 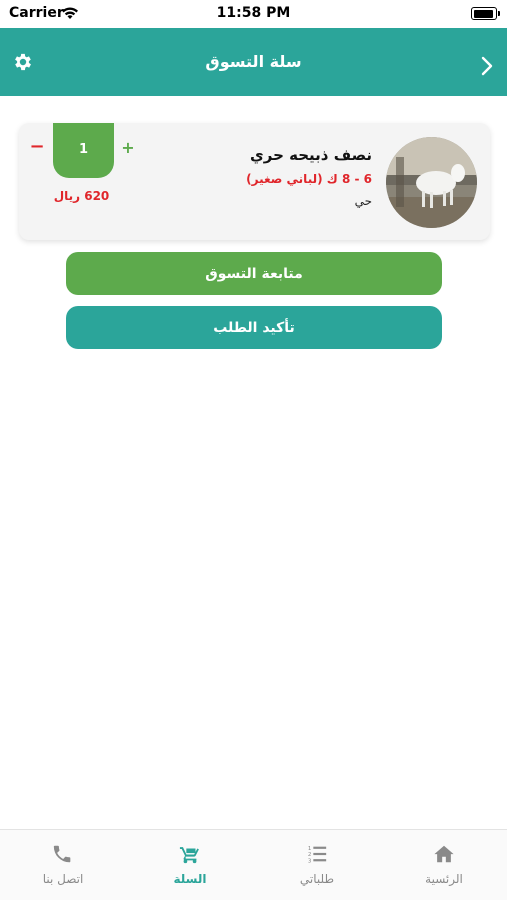 What do you see at coordinates (444, 854) in the screenshot?
I see `home-icon` at bounding box center [444, 854].